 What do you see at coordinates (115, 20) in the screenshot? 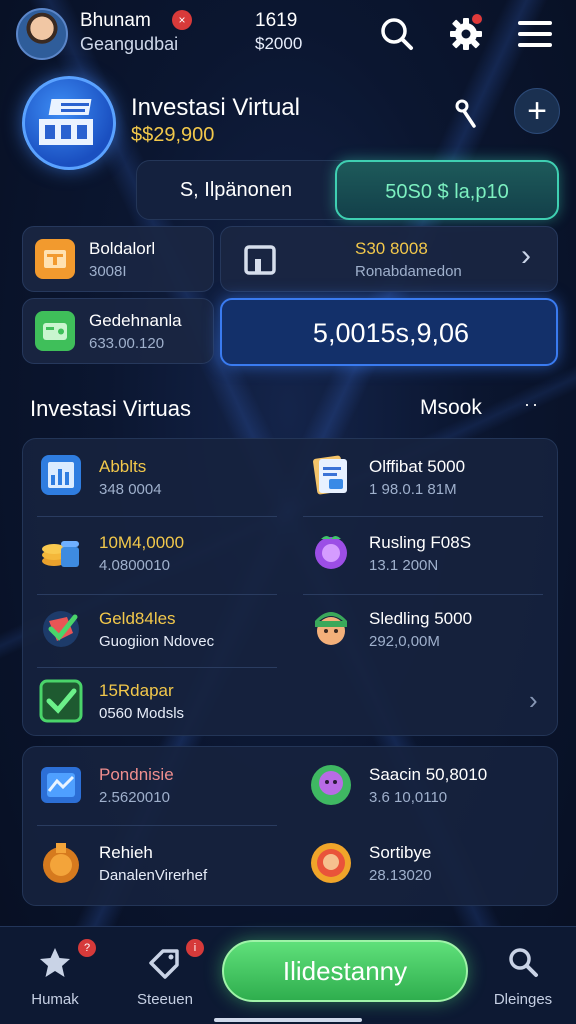
I see `user-name: Bhunam` at bounding box center [115, 20].